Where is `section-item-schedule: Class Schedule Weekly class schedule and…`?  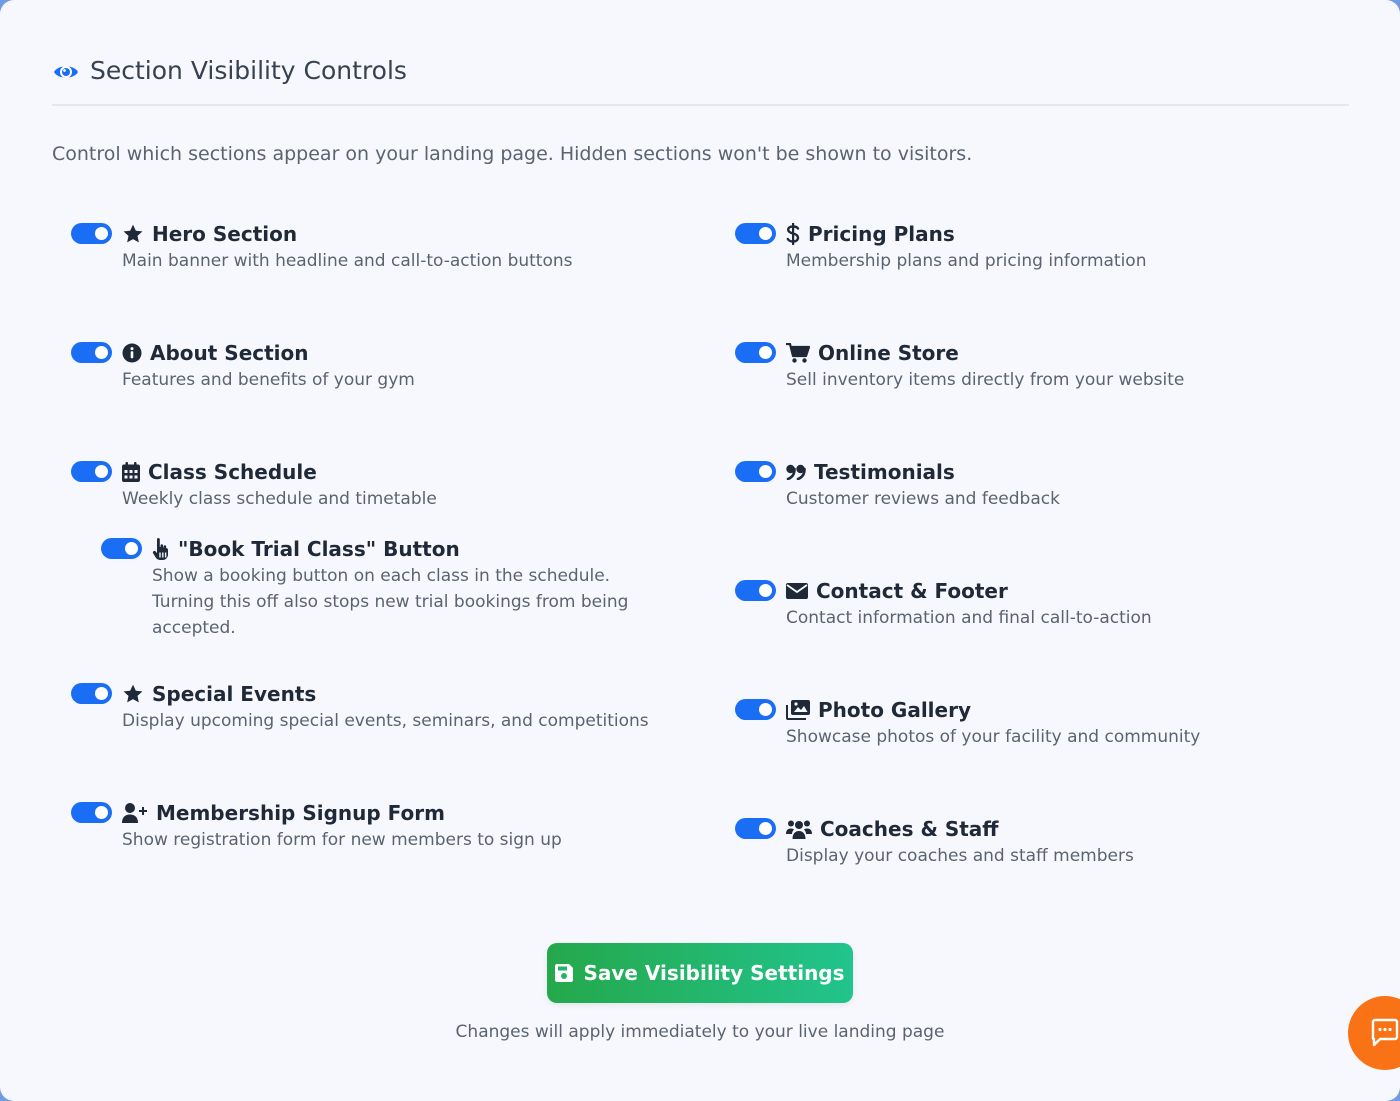
section-item-schedule: Class Schedule Weekly class schedule and… is located at coordinates (254, 485).